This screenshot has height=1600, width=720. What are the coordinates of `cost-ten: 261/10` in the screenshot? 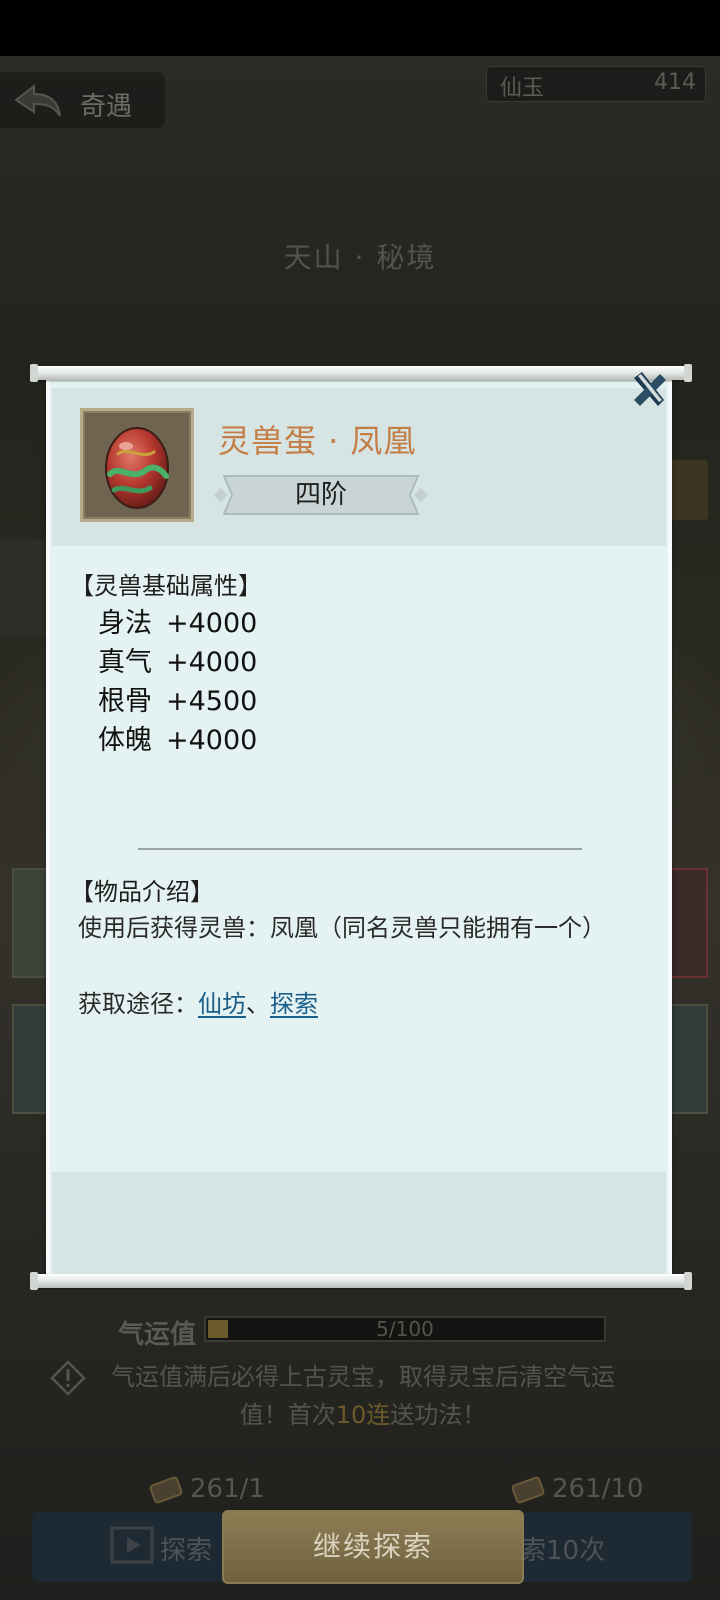 It's located at (575, 1489).